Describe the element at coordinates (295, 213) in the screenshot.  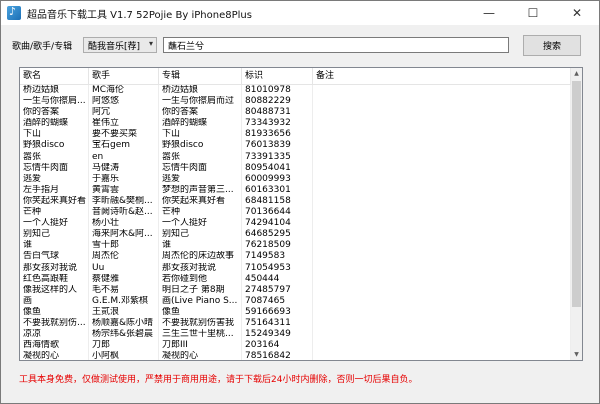
I see `table-row: 芒种 音阙诗听&赵... 芒种 70136644` at that location.